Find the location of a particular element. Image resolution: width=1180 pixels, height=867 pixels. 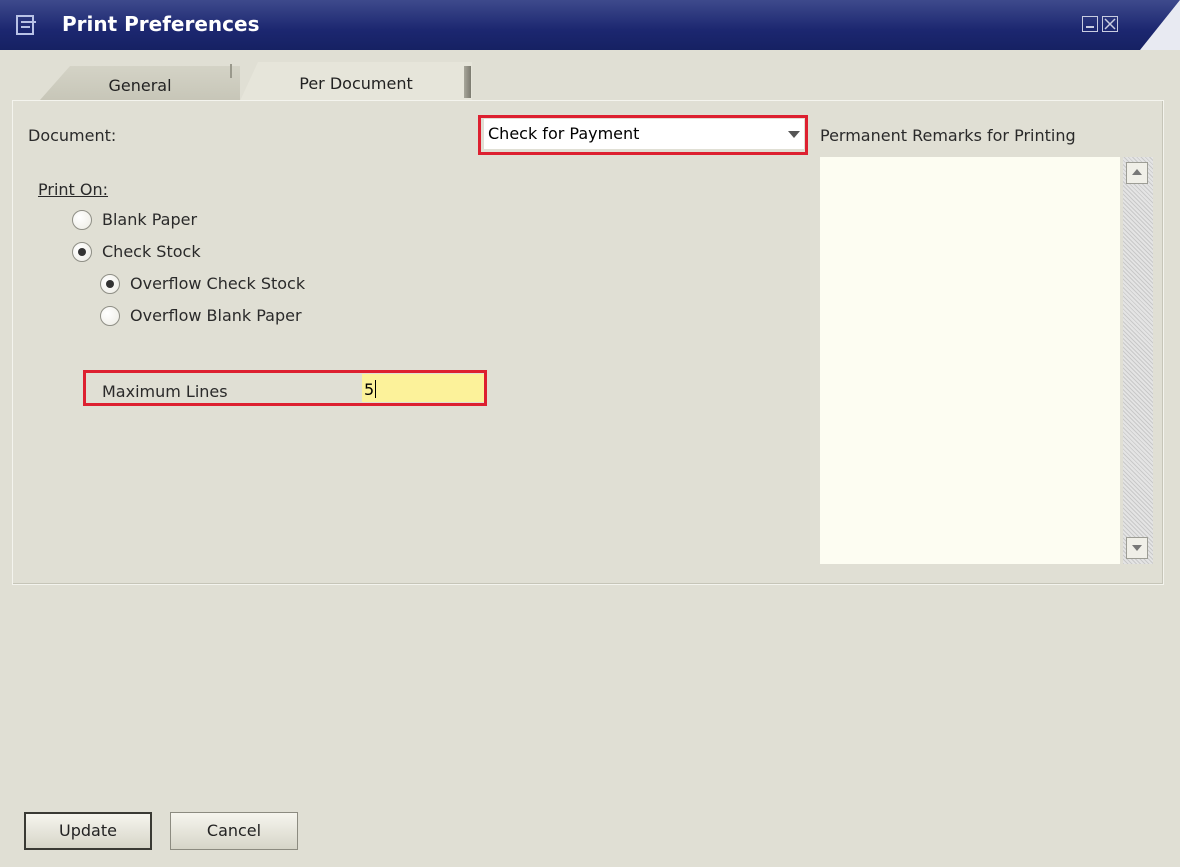

radio-overflow-blank-paper is located at coordinates (110, 316).